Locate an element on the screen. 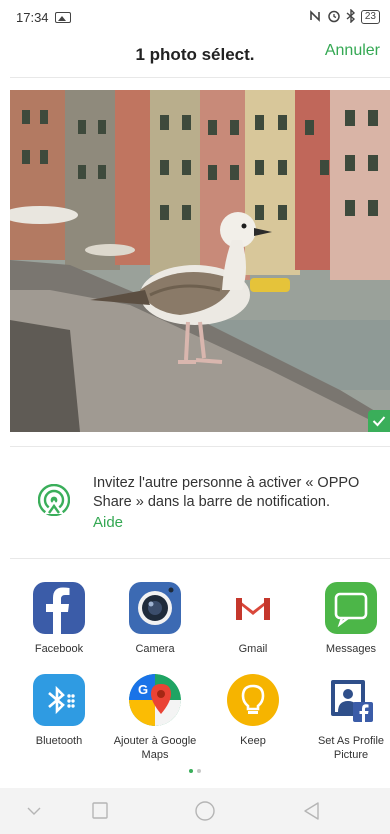 This screenshot has height=834, width=390. app-label: Keep is located at coordinates (253, 741).